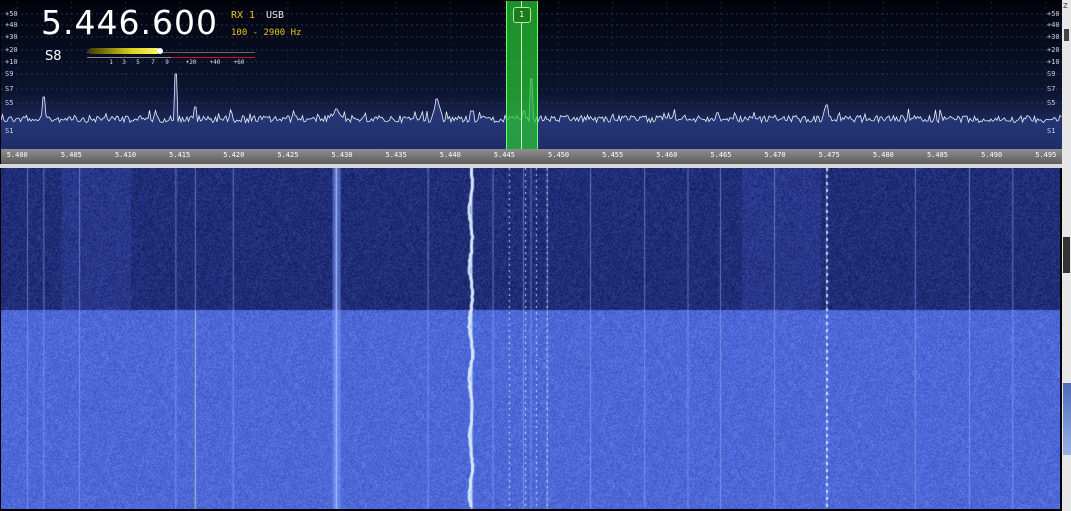 The height and width of the screenshot is (511, 1071). Describe the element at coordinates (124, 51) in the screenshot. I see `s-meter-bar` at that location.